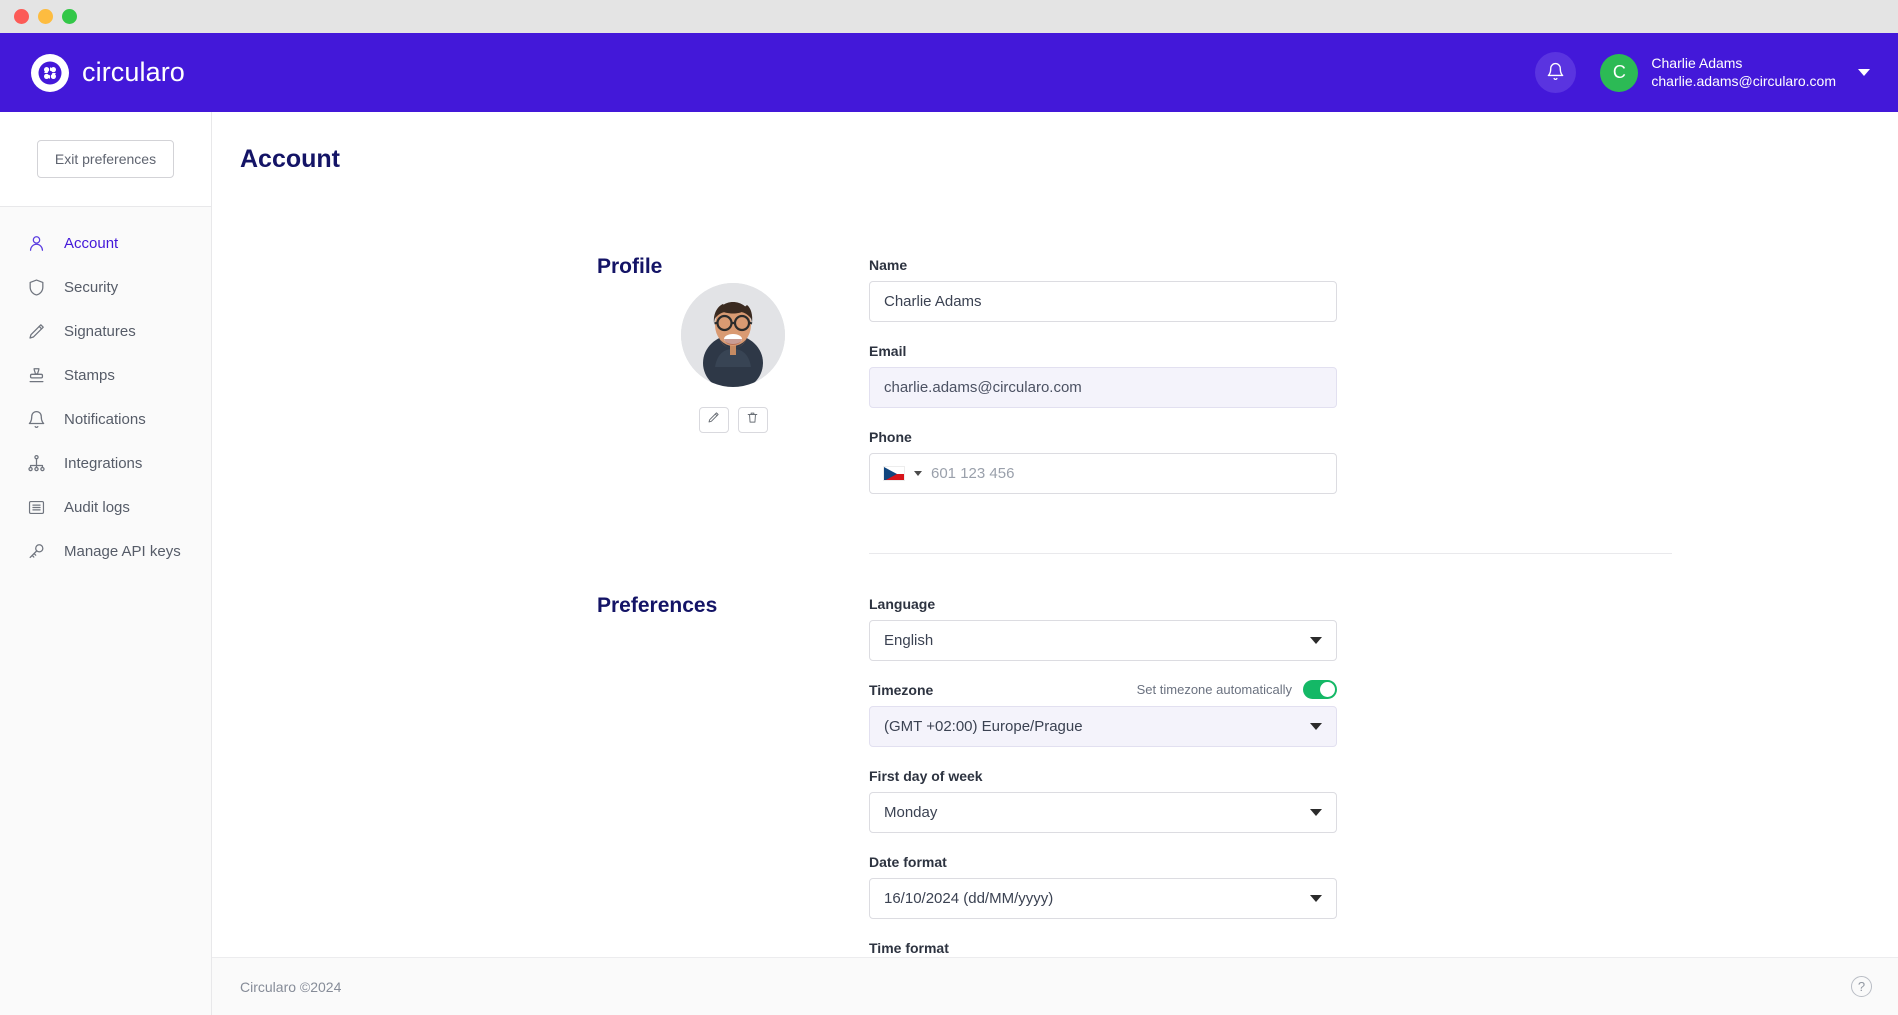  What do you see at coordinates (630, 266) in the screenshot?
I see `profile-section-title: Profile` at bounding box center [630, 266].